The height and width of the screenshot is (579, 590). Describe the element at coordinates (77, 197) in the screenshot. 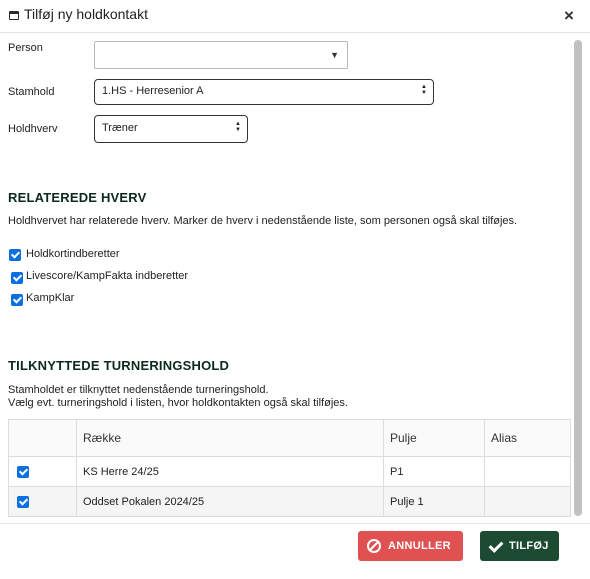

I see `related-roles-title: RELATEREDE HVERV` at that location.